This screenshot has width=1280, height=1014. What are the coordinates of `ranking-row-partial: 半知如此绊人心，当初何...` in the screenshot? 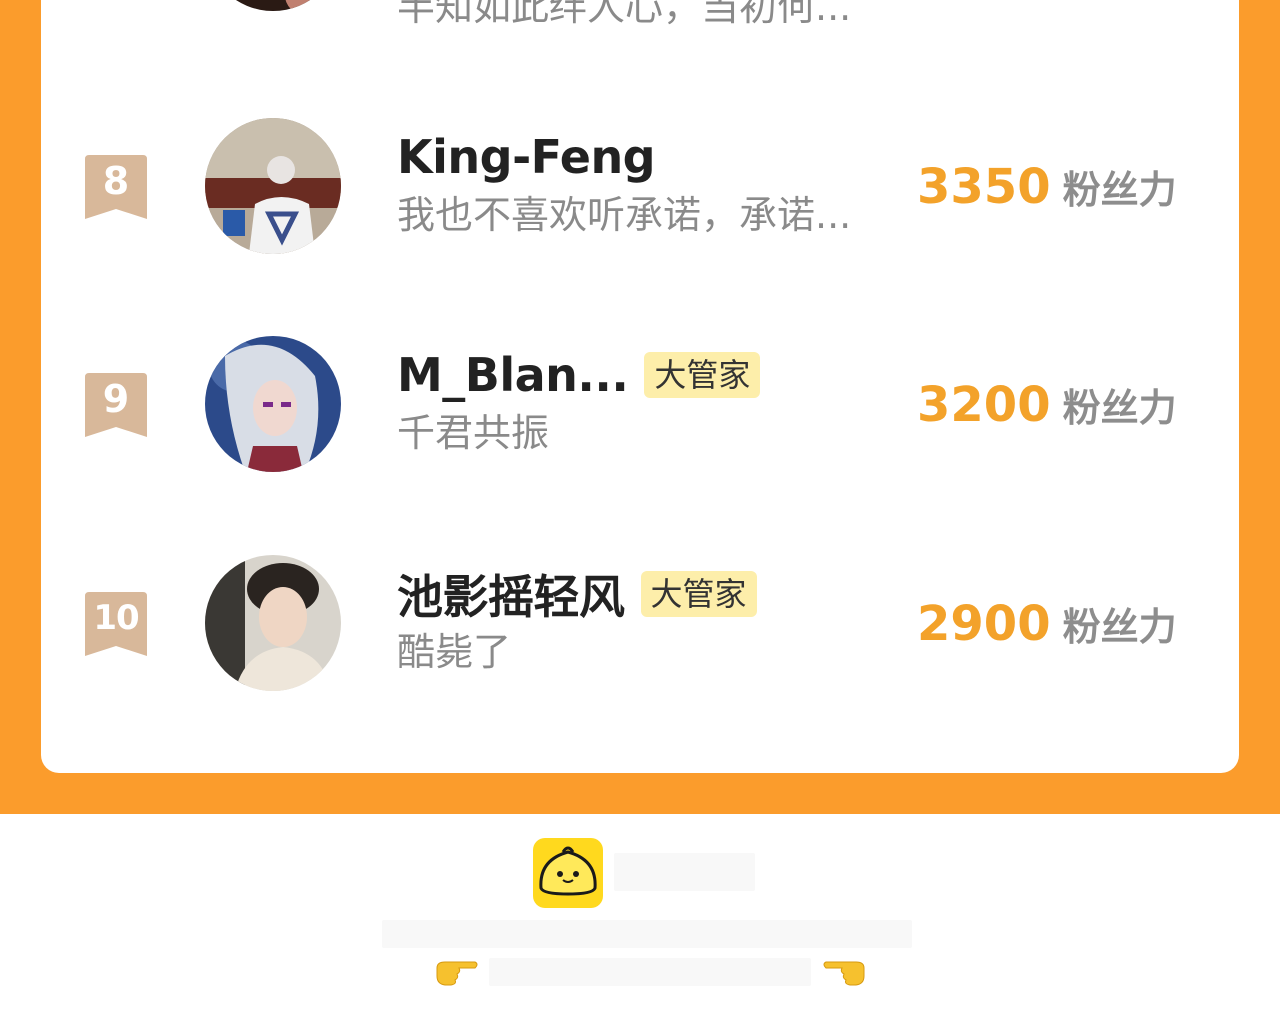 It's located at (640, 17).